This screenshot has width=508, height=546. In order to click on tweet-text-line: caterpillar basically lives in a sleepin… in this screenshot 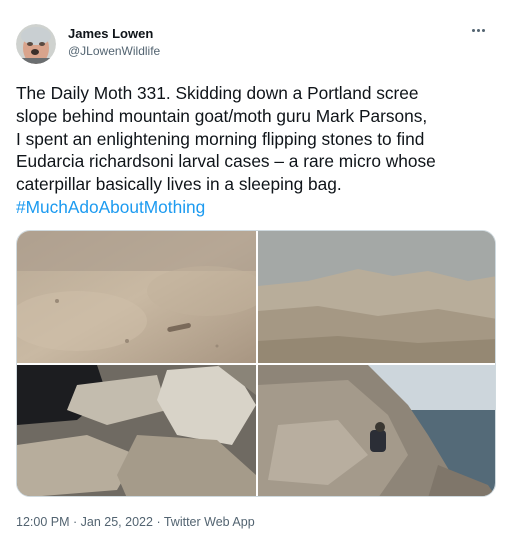, I will do `click(179, 184)`.